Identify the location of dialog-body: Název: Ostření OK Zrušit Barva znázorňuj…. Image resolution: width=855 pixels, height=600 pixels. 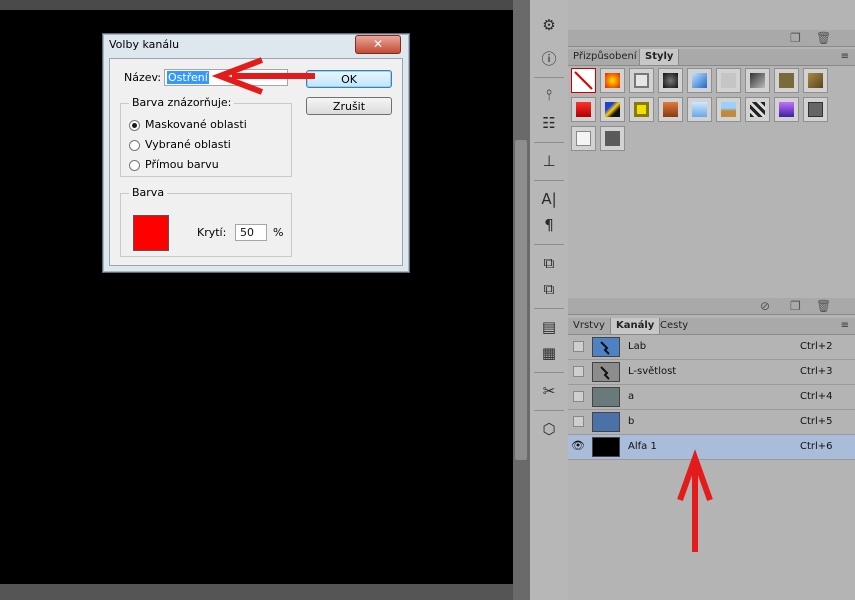
(256, 162).